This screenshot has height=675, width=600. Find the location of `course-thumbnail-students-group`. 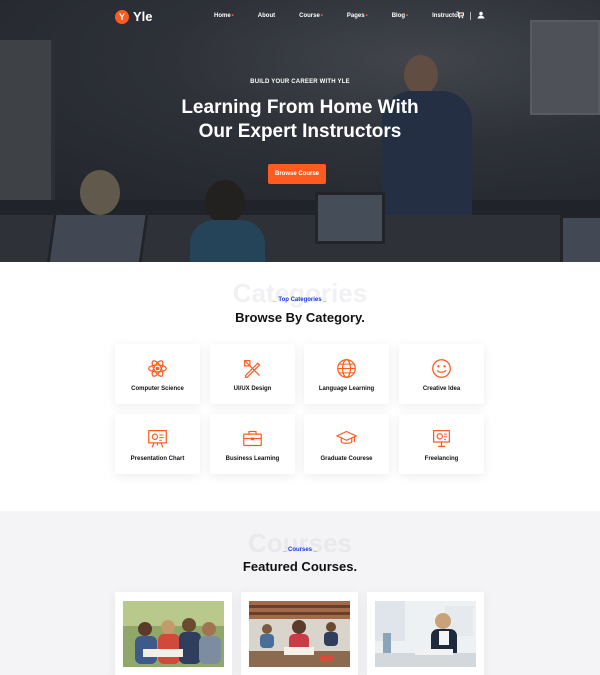

course-thumbnail-students-group is located at coordinates (173, 634).